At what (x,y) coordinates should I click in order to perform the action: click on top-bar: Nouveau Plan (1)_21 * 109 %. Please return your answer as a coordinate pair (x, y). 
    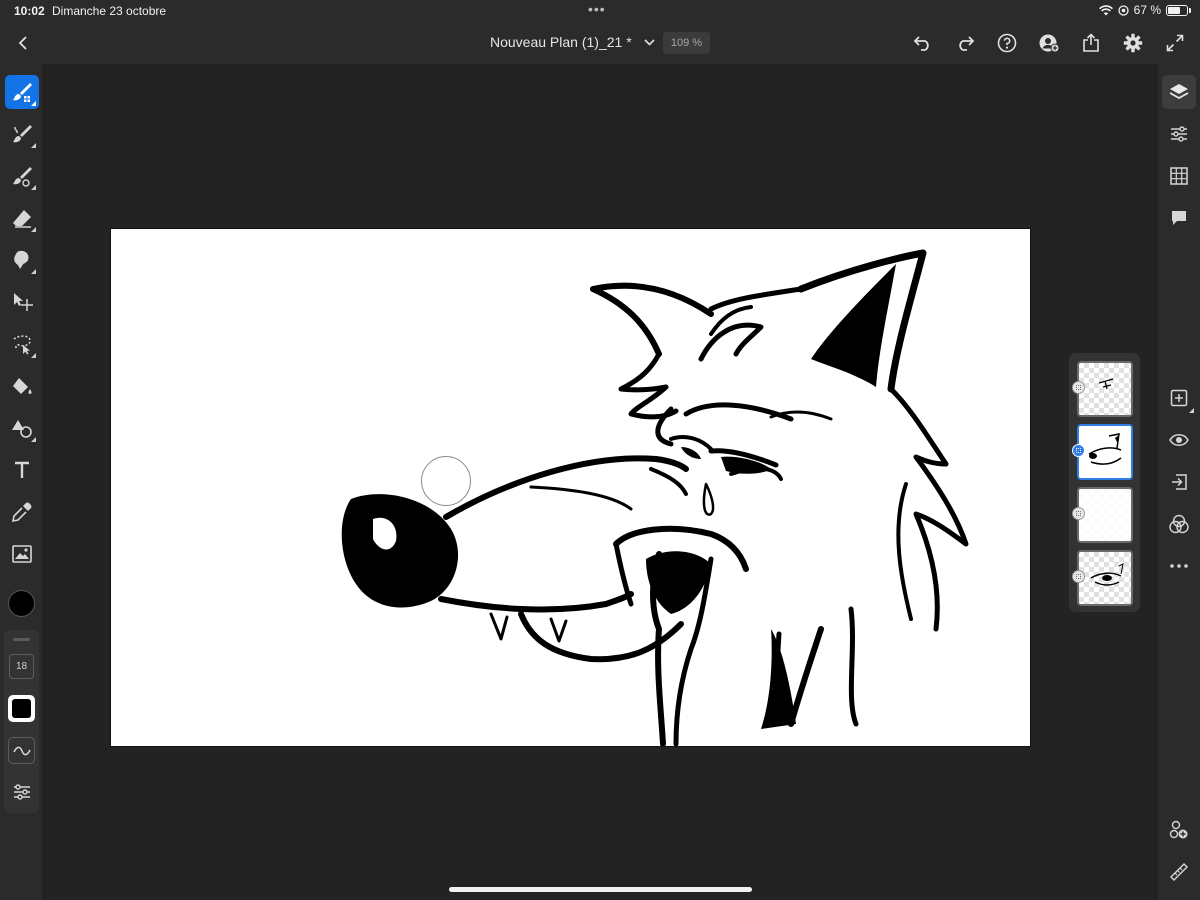
    Looking at the image, I should click on (600, 43).